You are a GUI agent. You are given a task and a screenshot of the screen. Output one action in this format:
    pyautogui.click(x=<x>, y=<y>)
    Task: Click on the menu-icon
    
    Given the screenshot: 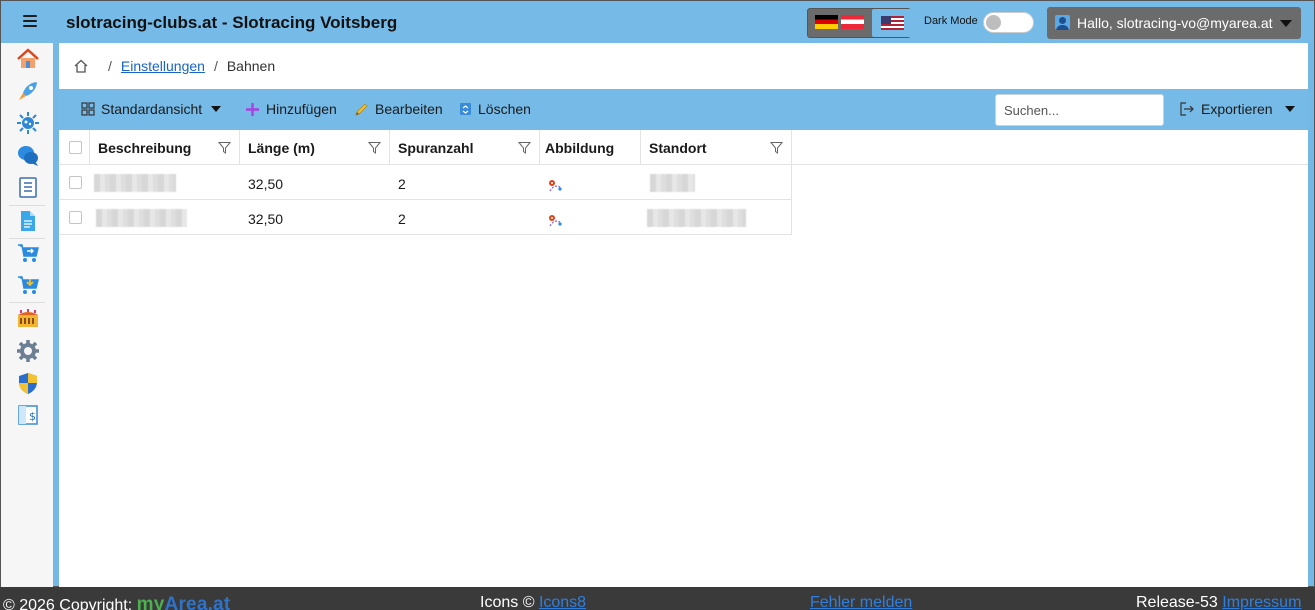 What is the action you would take?
    pyautogui.click(x=30, y=21)
    